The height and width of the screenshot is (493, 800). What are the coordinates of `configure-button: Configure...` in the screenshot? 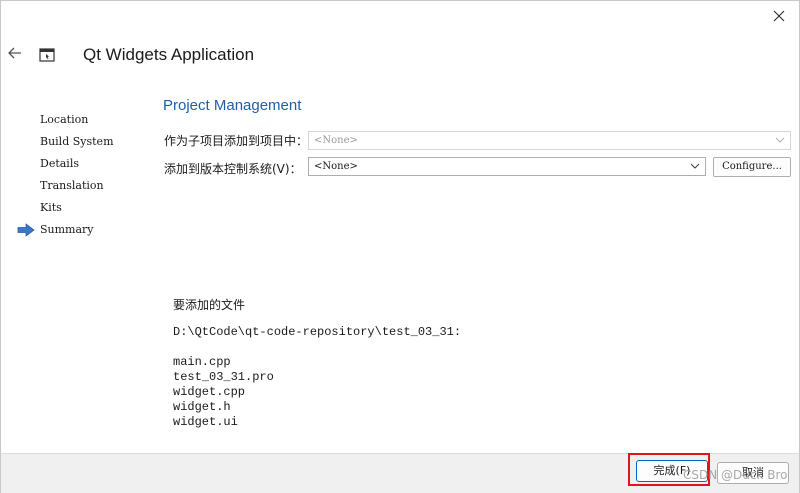 It's located at (752, 167).